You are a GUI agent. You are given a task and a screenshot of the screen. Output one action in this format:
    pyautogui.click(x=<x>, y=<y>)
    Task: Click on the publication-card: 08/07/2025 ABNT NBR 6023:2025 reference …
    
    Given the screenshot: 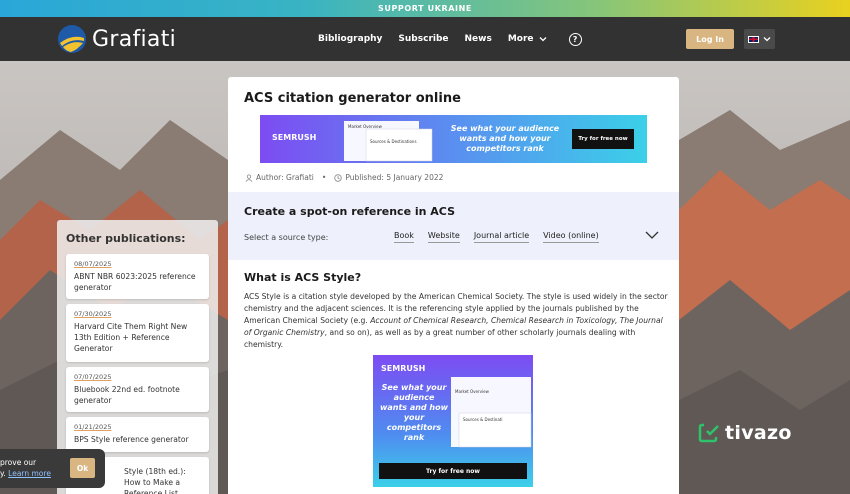 What is the action you would take?
    pyautogui.click(x=137, y=276)
    